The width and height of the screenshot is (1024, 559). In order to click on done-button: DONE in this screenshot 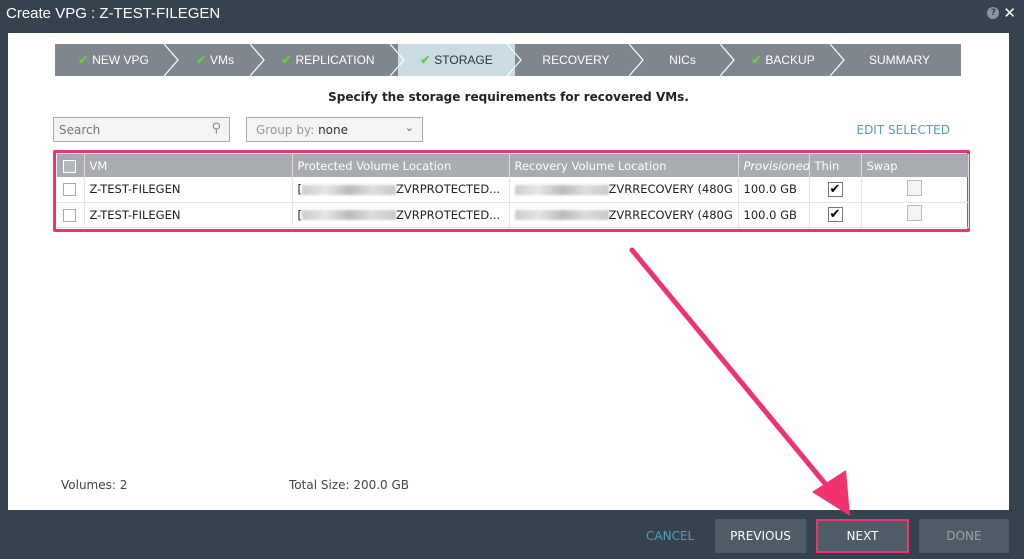, I will do `click(964, 536)`.